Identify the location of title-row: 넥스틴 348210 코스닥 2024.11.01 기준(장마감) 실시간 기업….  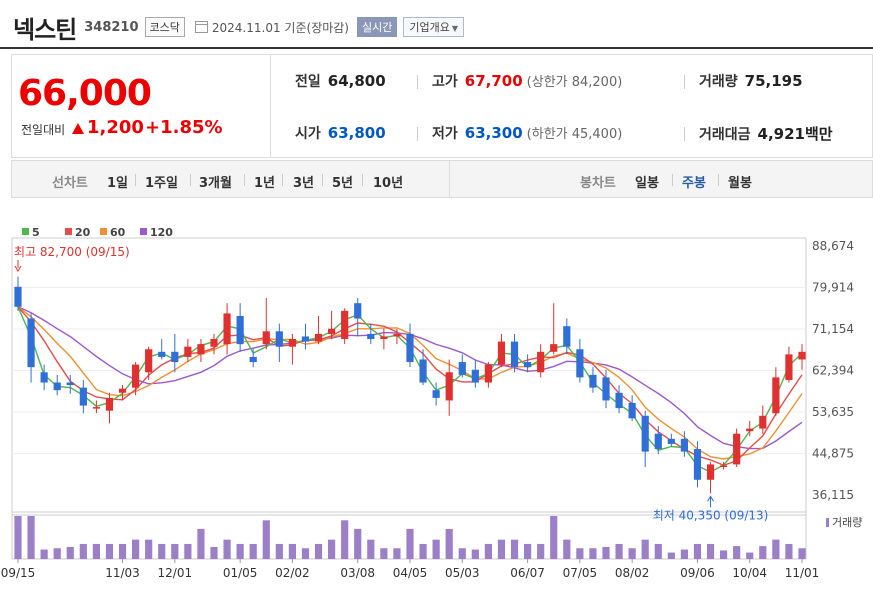
(239, 27).